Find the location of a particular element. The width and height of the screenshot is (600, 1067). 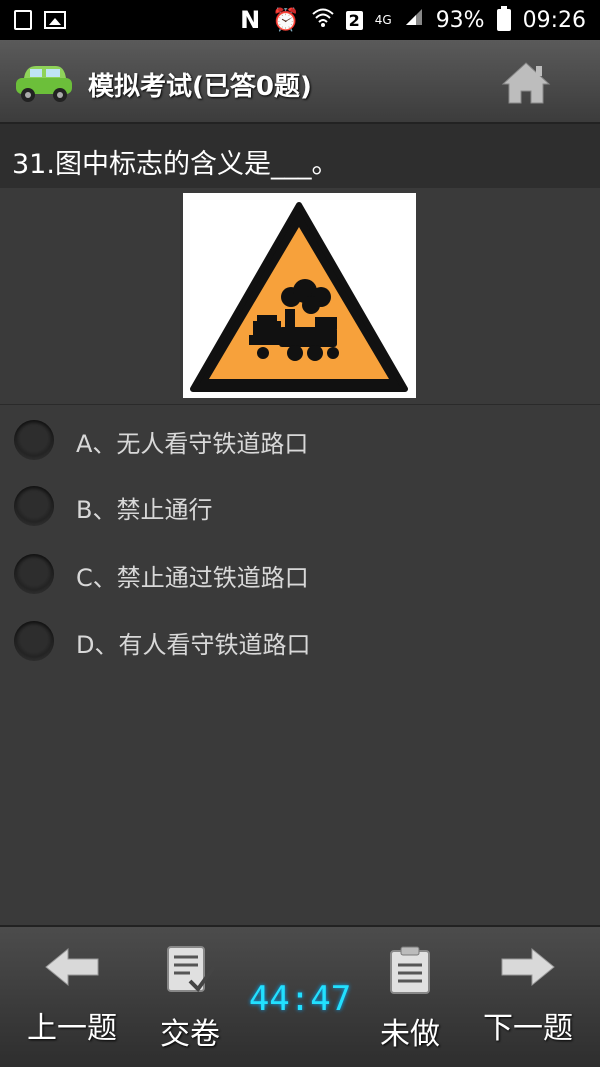

clipboard-icon is located at coordinates (410, 970).